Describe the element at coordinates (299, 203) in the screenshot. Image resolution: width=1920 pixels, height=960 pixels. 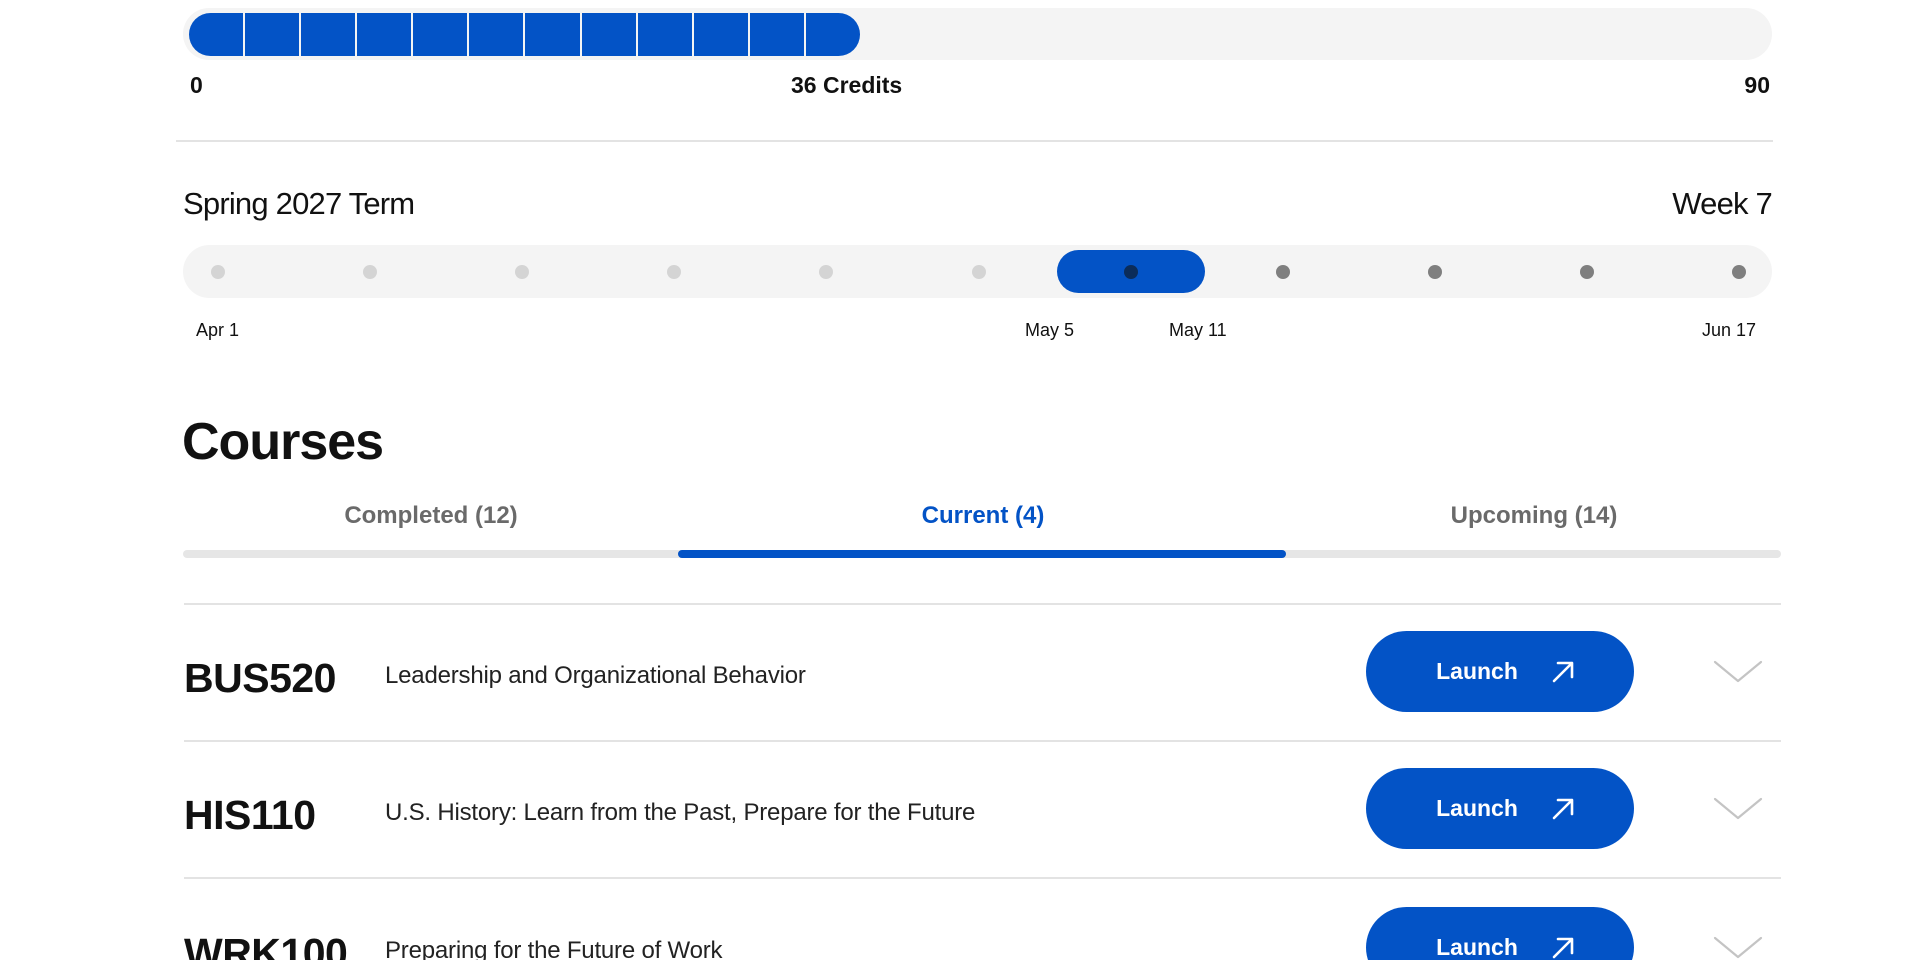
I see `term-title: Spring 2027 Term` at that location.